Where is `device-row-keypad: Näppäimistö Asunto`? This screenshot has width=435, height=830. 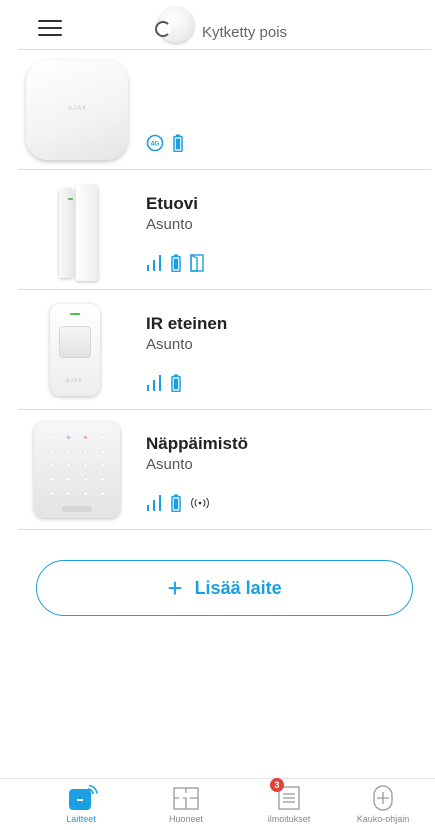 device-row-keypad: Näppäimistö Asunto is located at coordinates (224, 470).